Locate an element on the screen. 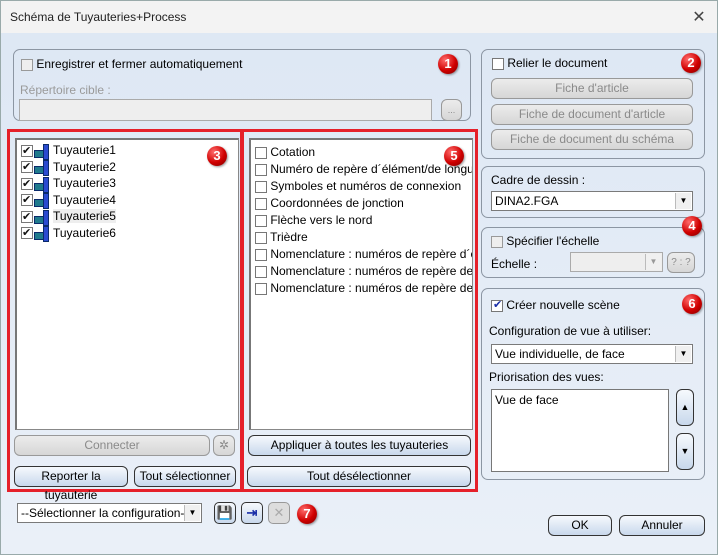  badge-7: 7 is located at coordinates (307, 514).